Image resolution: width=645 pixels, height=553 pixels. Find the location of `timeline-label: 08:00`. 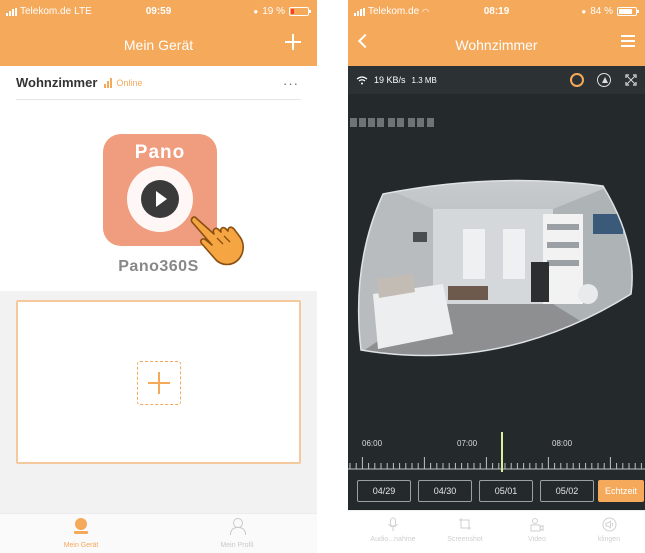

timeline-label: 08:00 is located at coordinates (562, 443).